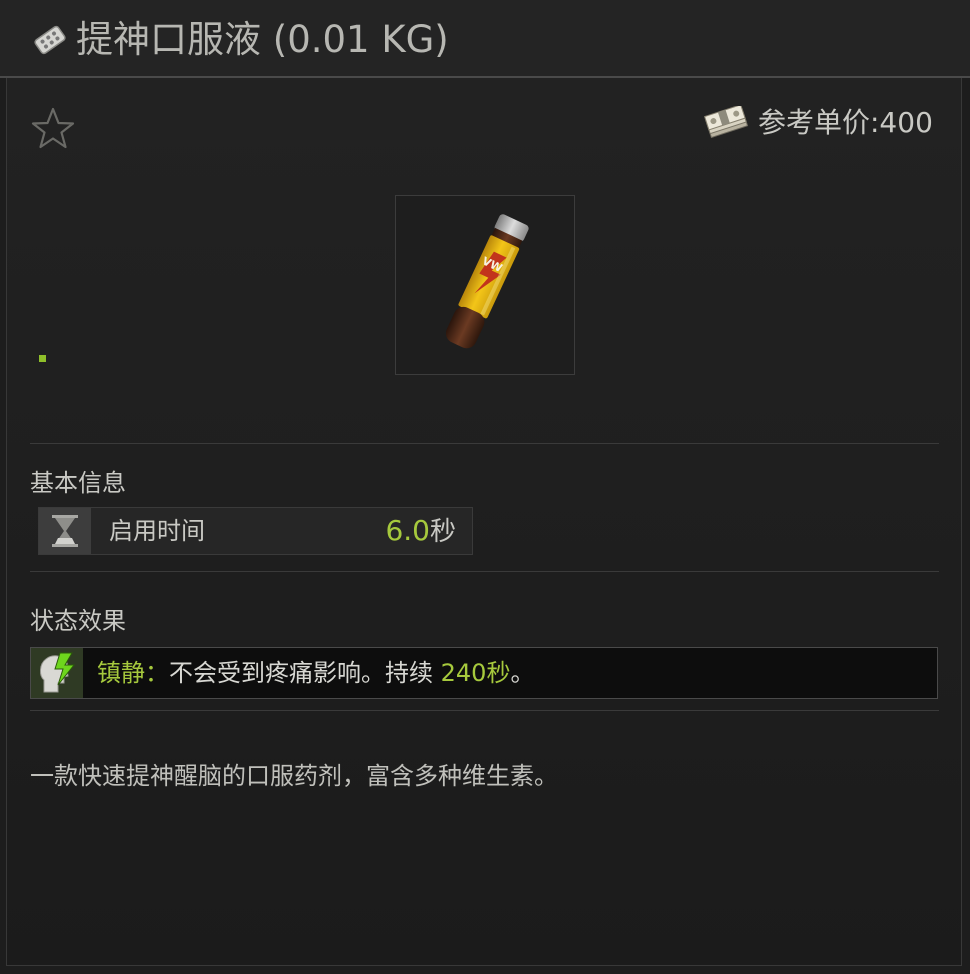 The height and width of the screenshot is (974, 970). Describe the element at coordinates (78, 483) in the screenshot. I see `basic-info-heading: 基本信息` at that location.